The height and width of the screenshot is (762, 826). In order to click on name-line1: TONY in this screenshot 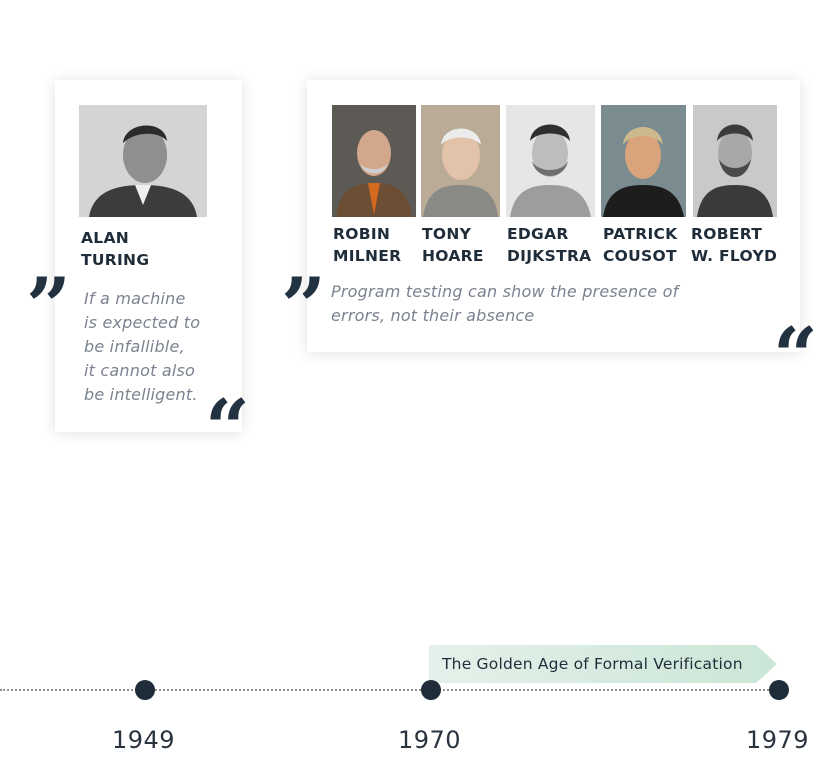, I will do `click(447, 234)`.